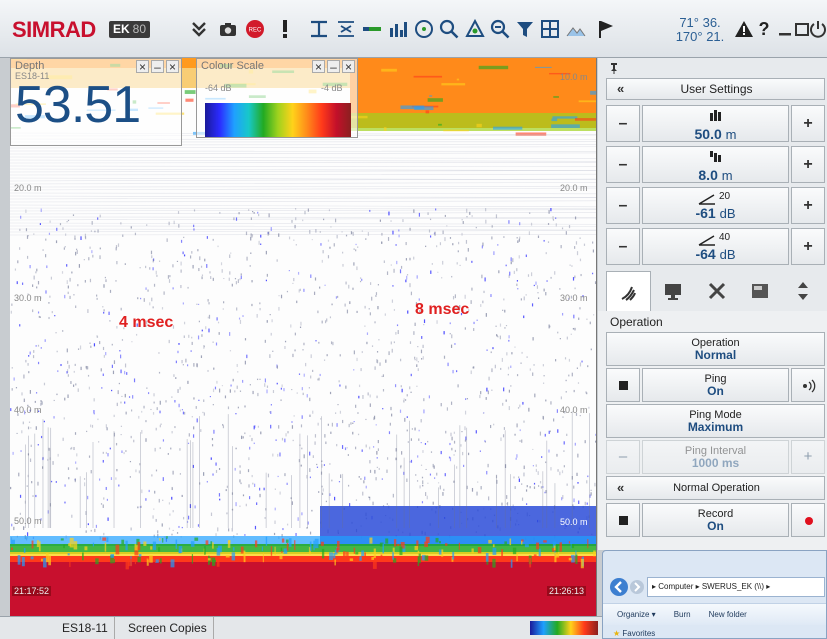 The height and width of the screenshot is (639, 827). I want to click on camera-icon, so click(228, 29).